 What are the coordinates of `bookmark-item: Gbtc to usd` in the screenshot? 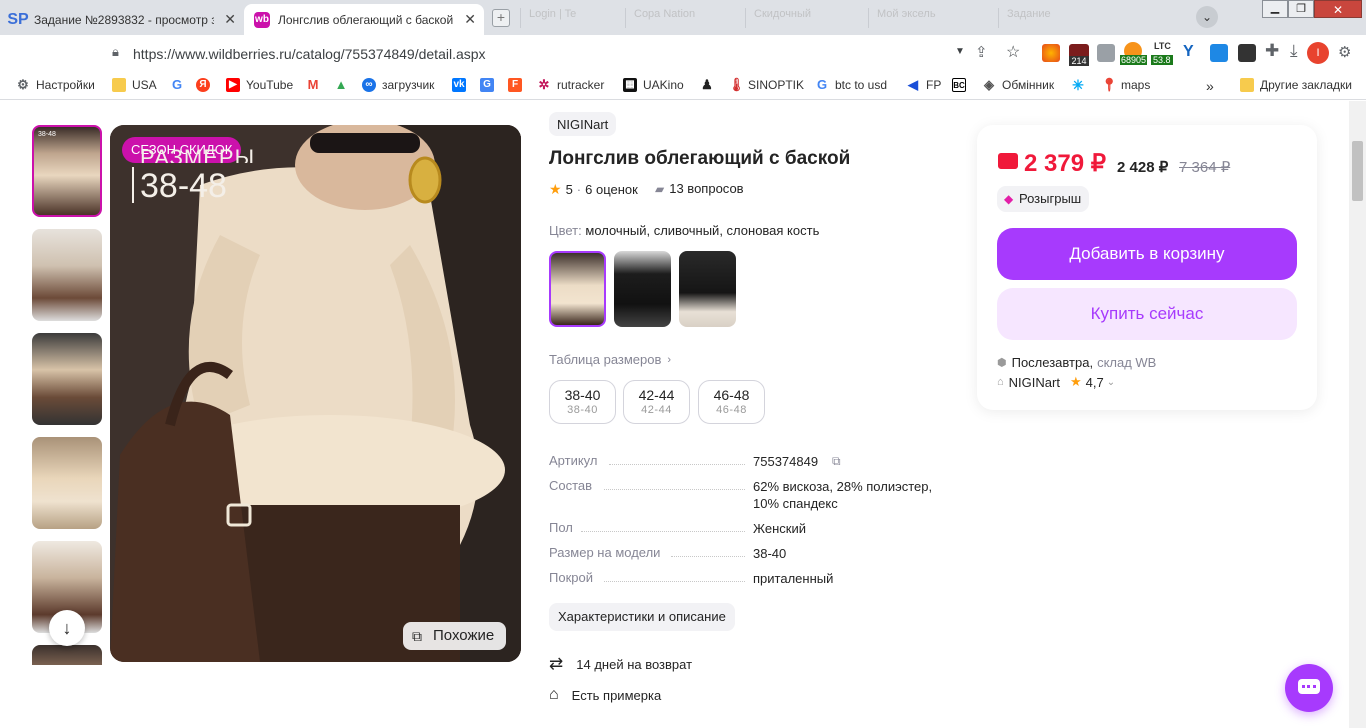 It's located at (851, 85).